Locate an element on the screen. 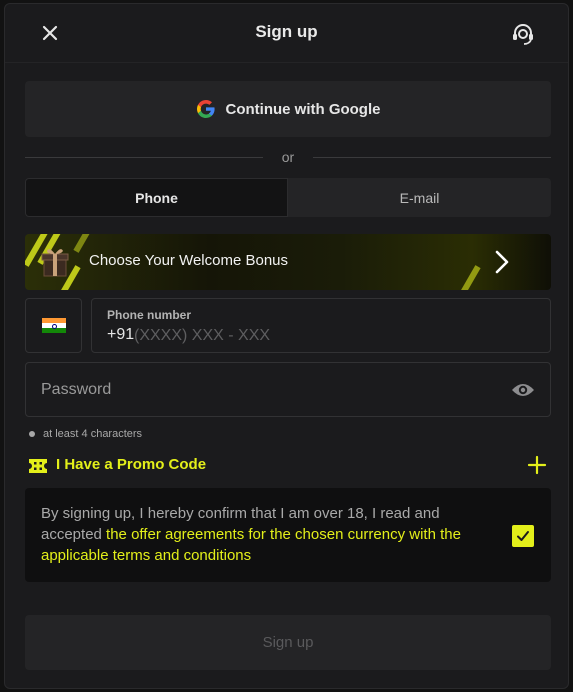  password-hint: at least 4 characters is located at coordinates (85, 434).